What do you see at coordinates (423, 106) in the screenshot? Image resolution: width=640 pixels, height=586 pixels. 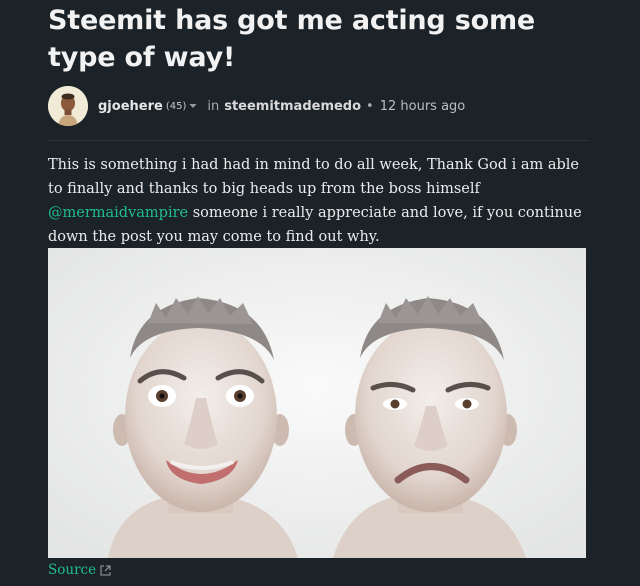 I see `post-timestamp: 12 hours ago` at bounding box center [423, 106].